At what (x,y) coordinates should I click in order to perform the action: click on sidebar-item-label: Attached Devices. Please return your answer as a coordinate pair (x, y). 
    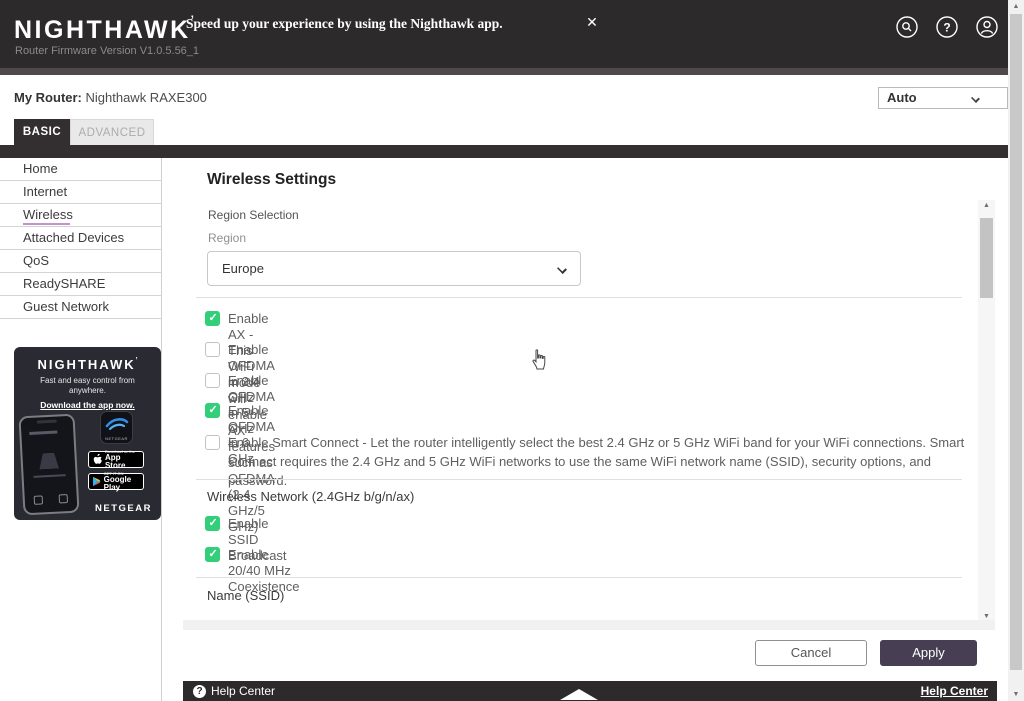
    Looking at the image, I should click on (74, 237).